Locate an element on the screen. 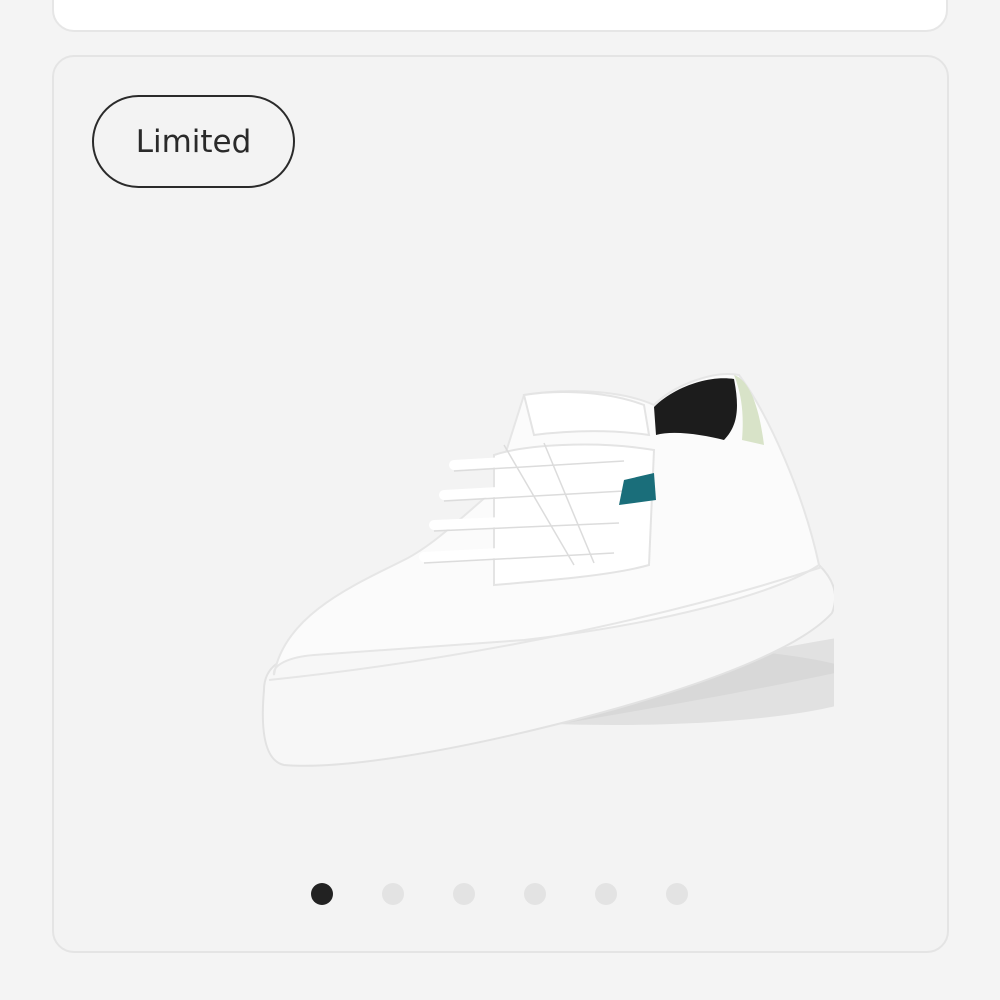 This screenshot has height=1000, width=1000. badge-label: Limited is located at coordinates (193, 141).